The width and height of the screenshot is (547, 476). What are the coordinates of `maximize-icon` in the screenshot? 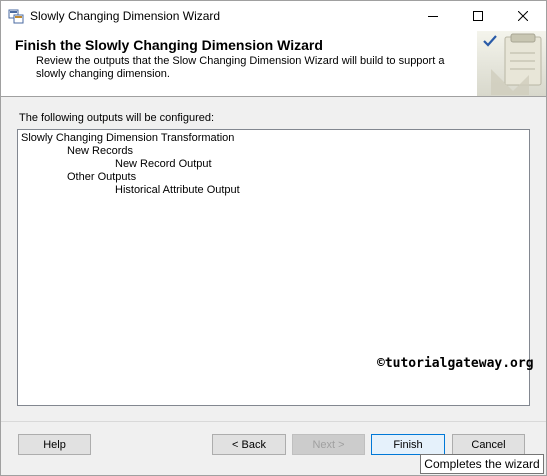 It's located at (477, 16).